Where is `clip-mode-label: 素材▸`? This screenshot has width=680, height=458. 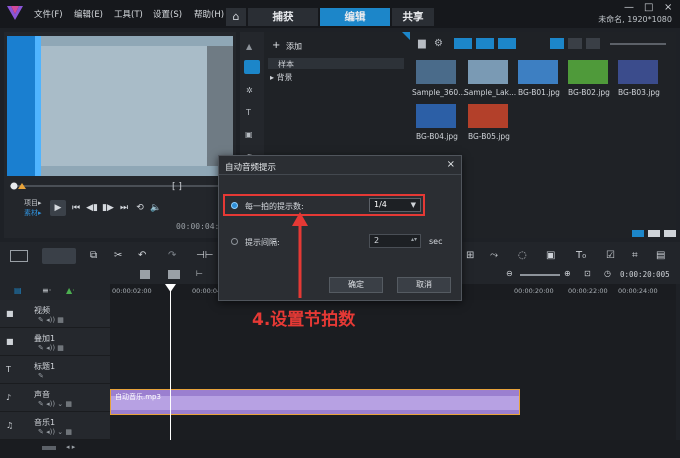
clip-mode-label: 素材▸ is located at coordinates (33, 213).